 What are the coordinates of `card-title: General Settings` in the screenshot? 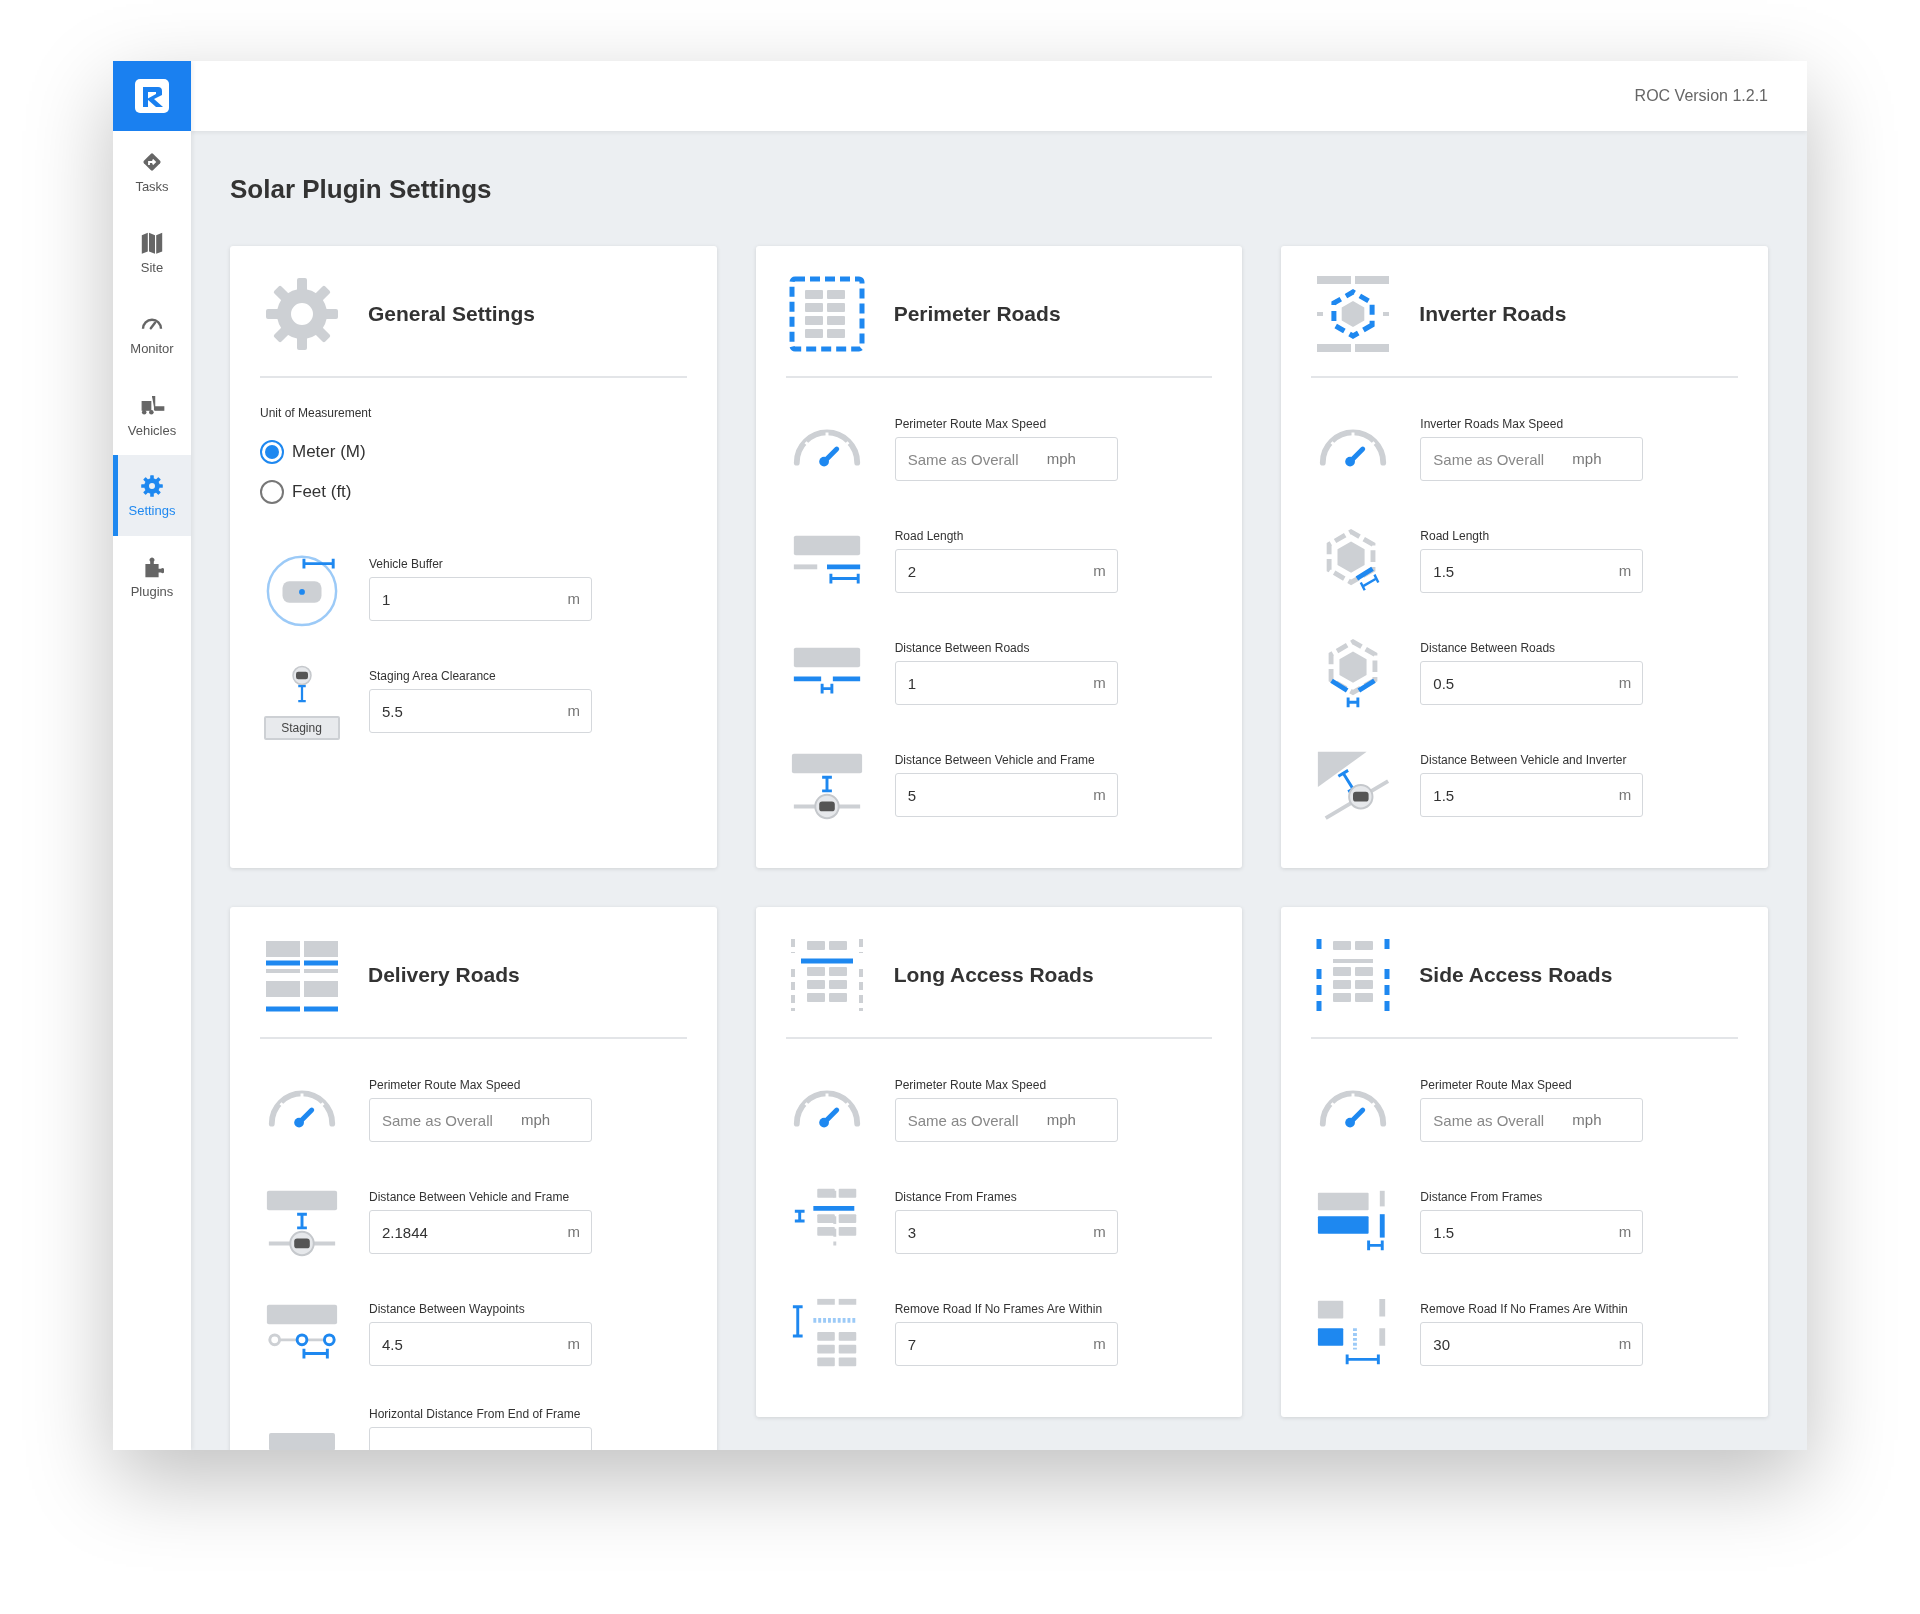 It's located at (451, 314).